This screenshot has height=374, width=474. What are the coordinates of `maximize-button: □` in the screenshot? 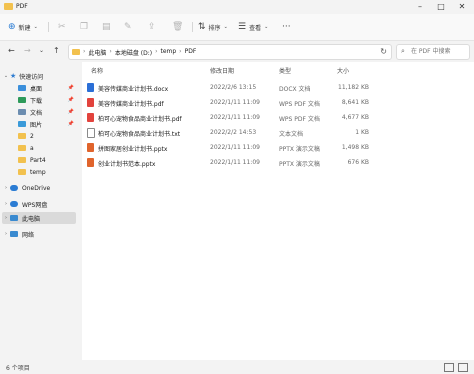 It's located at (441, 7).